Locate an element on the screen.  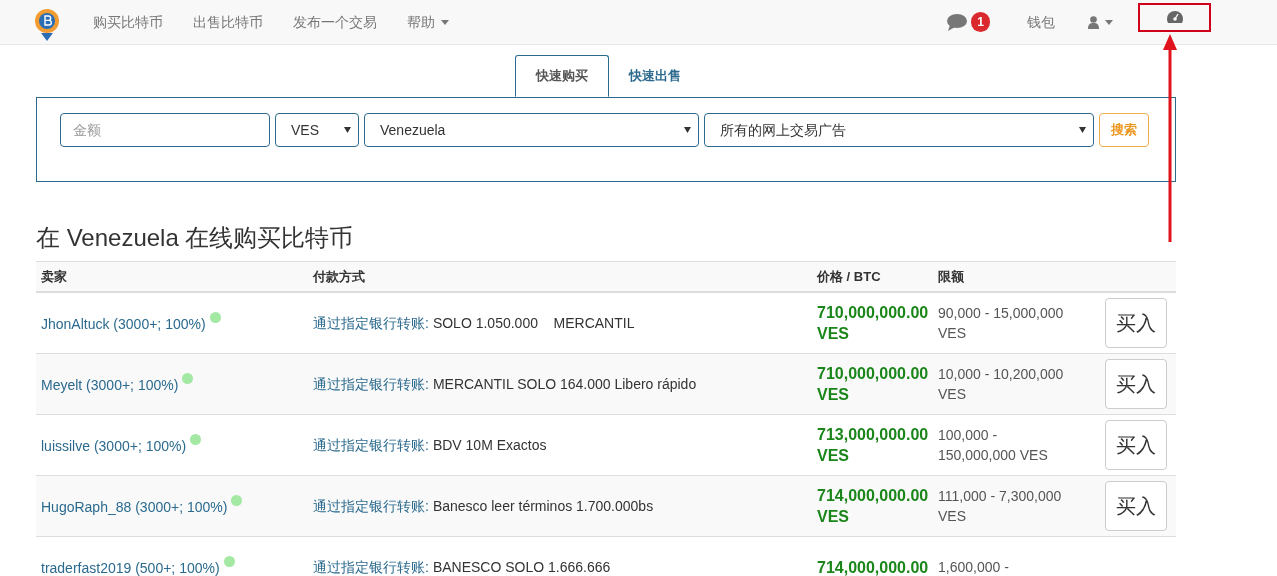
seller-link: HugoRaph_88 (3000+; 100%) is located at coordinates (134, 507).